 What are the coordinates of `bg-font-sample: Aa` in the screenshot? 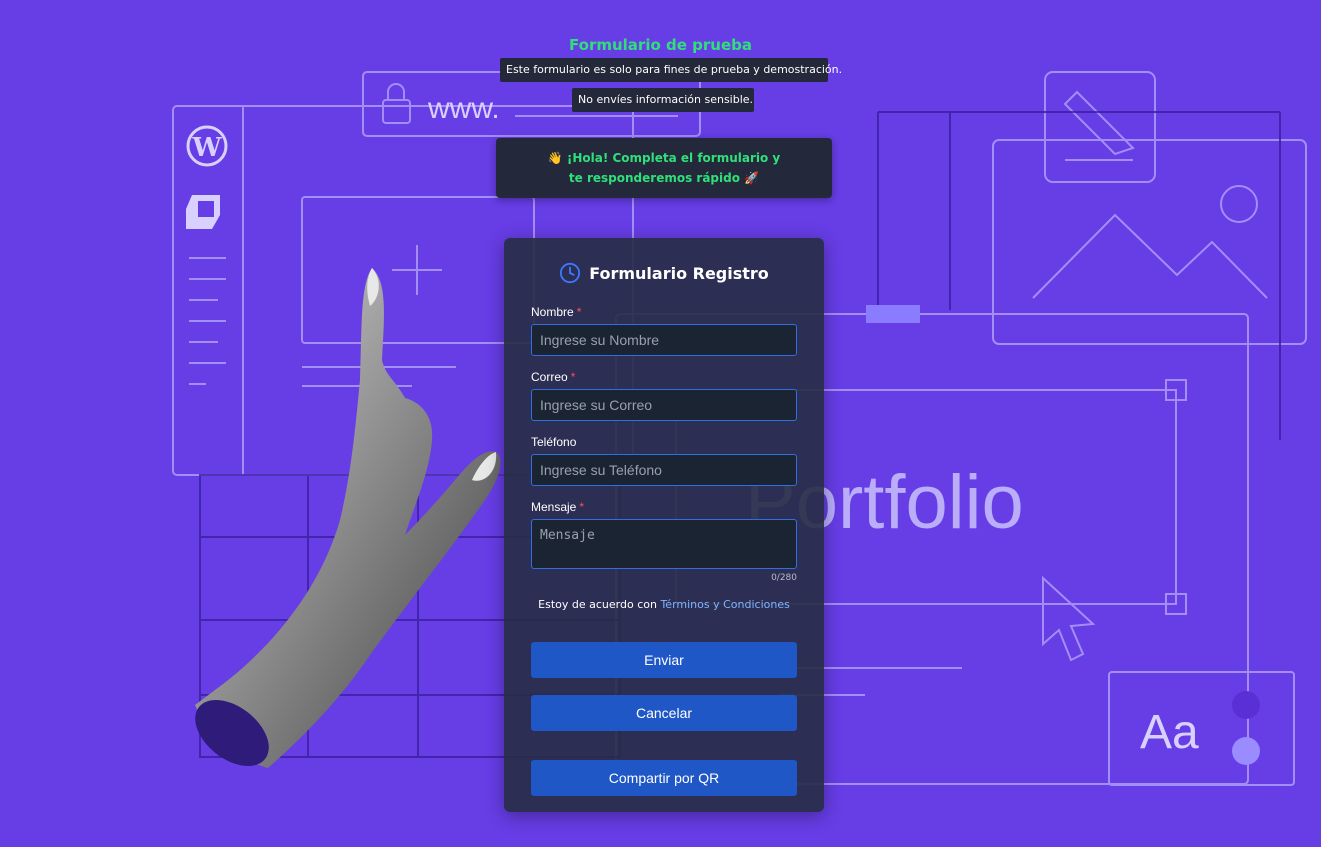 It's located at (1169, 732).